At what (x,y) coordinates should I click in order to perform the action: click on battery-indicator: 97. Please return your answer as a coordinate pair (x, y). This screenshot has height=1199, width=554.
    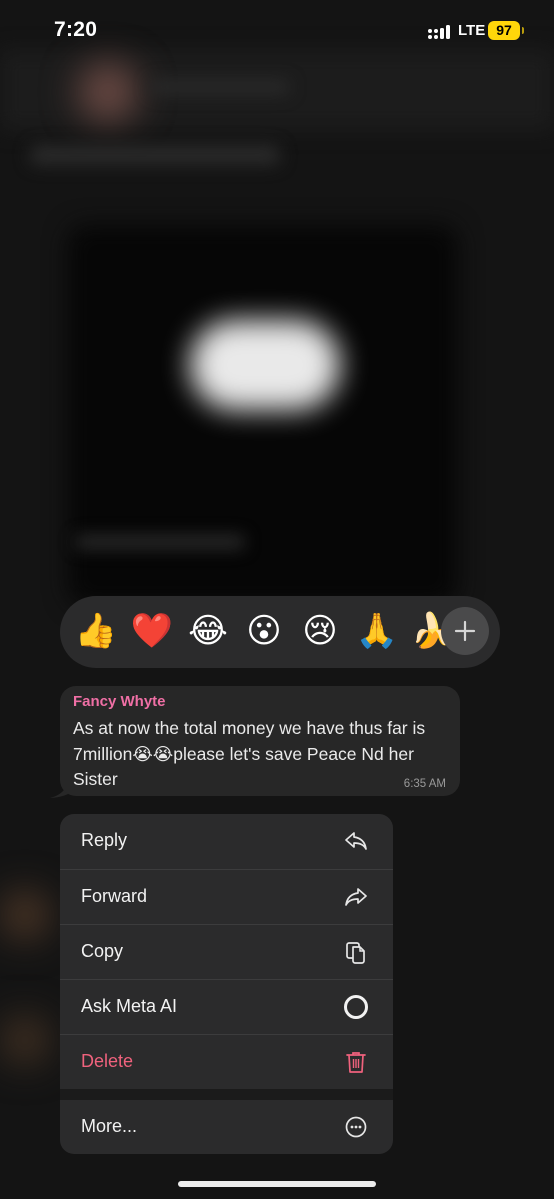
    Looking at the image, I should click on (506, 30).